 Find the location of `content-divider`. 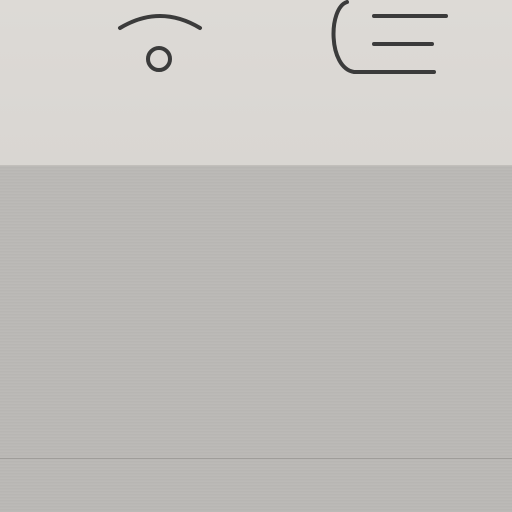

content-divider is located at coordinates (256, 458).